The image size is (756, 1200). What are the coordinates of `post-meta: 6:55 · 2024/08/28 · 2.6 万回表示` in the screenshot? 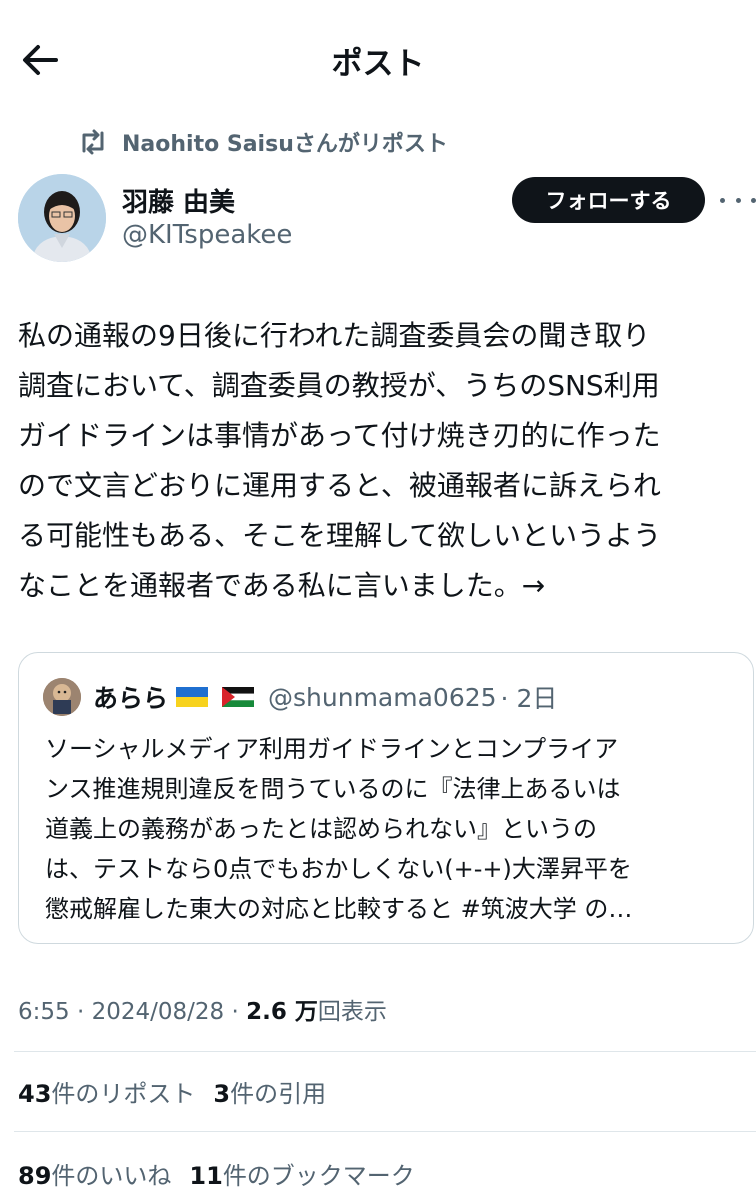 It's located at (202, 1009).